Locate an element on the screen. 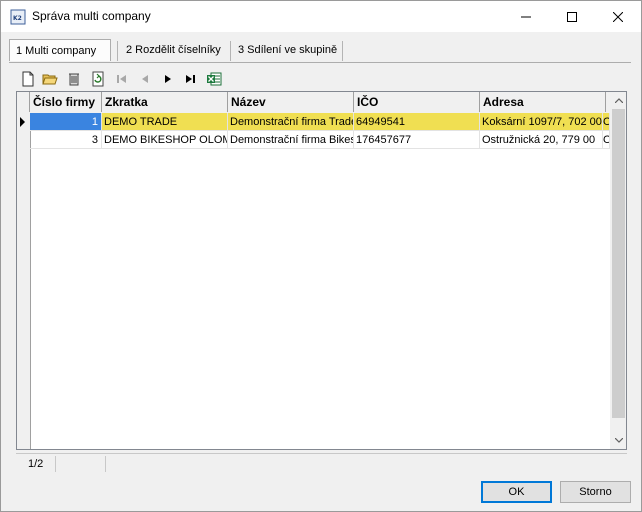  maximize-button is located at coordinates (572, 16).